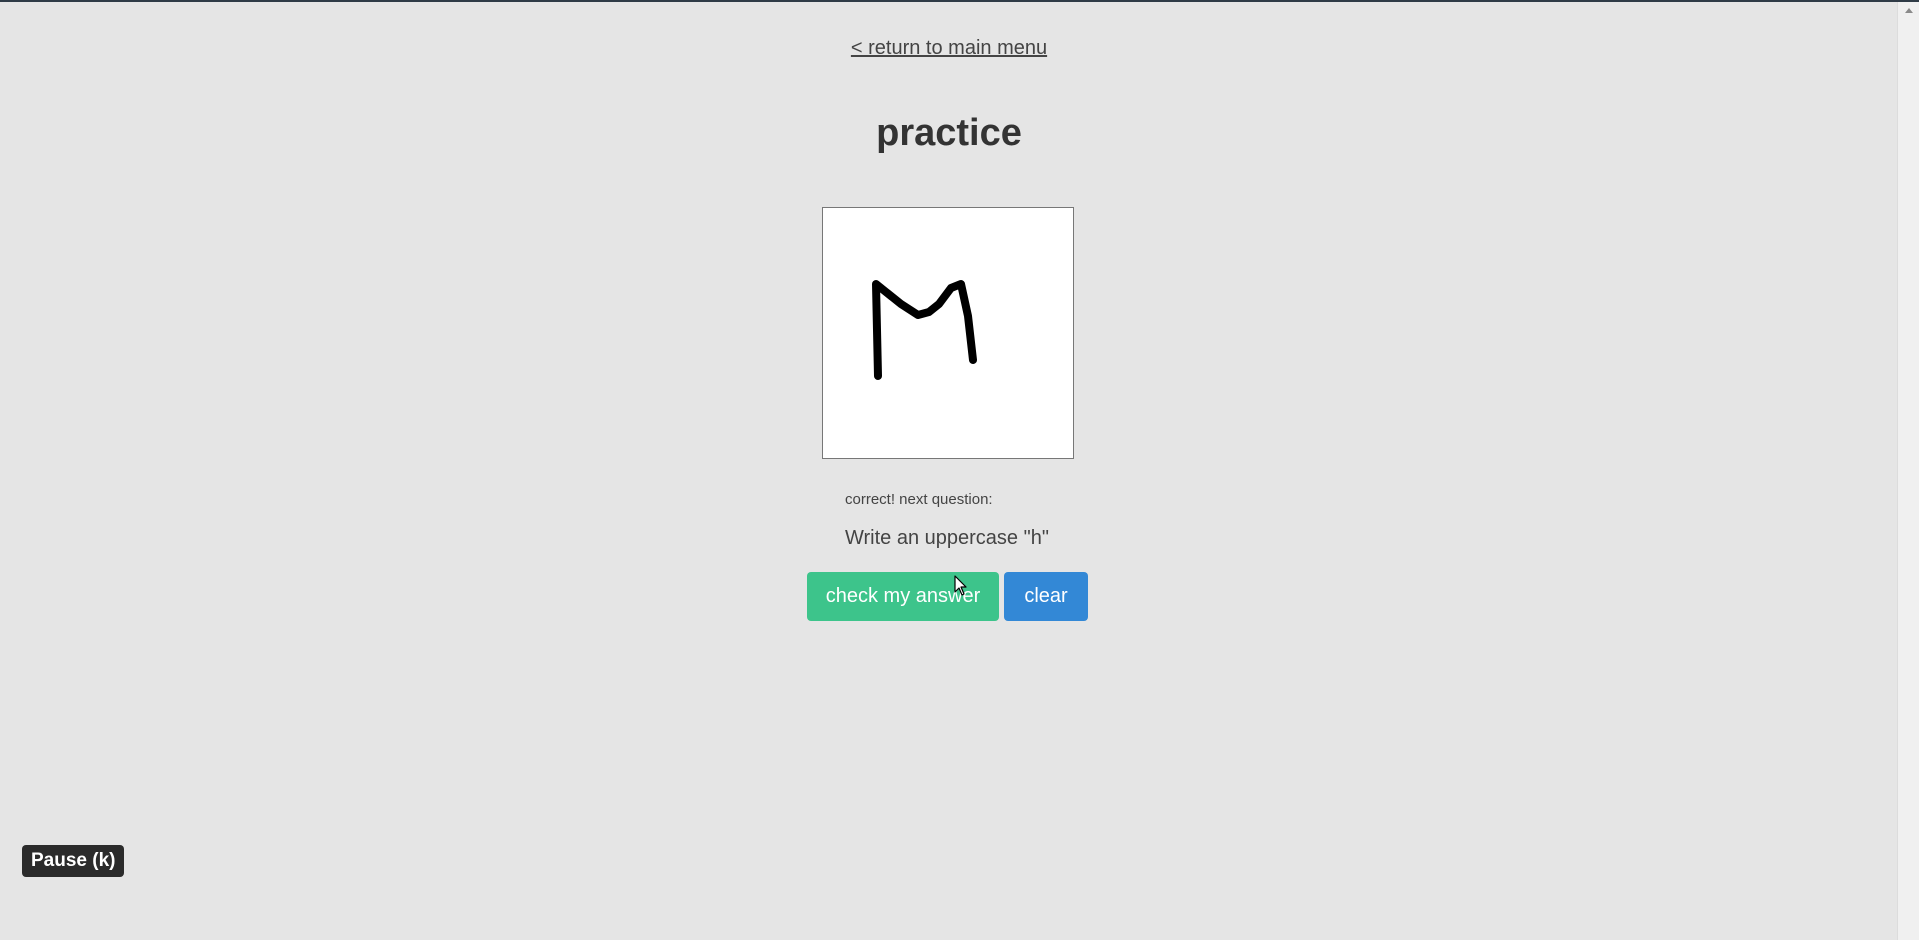 Image resolution: width=1919 pixels, height=940 pixels. What do you see at coordinates (924, 330) in the screenshot?
I see `drawn-letter-stroke` at bounding box center [924, 330].